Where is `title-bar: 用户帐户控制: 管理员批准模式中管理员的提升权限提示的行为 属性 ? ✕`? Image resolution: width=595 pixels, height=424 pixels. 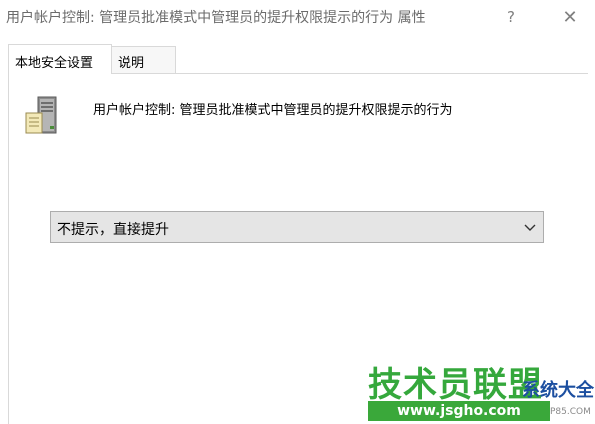
title-bar: 用户帐户控制: 管理员批准模式中管理员的提升权限提示的行为 属性 ? ✕ is located at coordinates (297, 17).